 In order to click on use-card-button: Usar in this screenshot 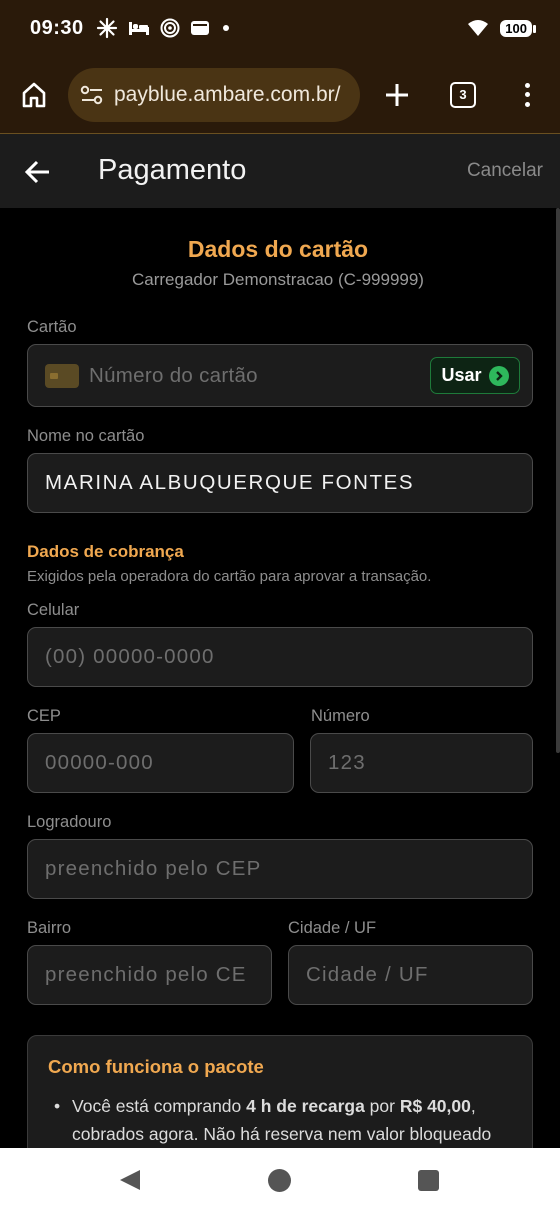, I will do `click(475, 375)`.